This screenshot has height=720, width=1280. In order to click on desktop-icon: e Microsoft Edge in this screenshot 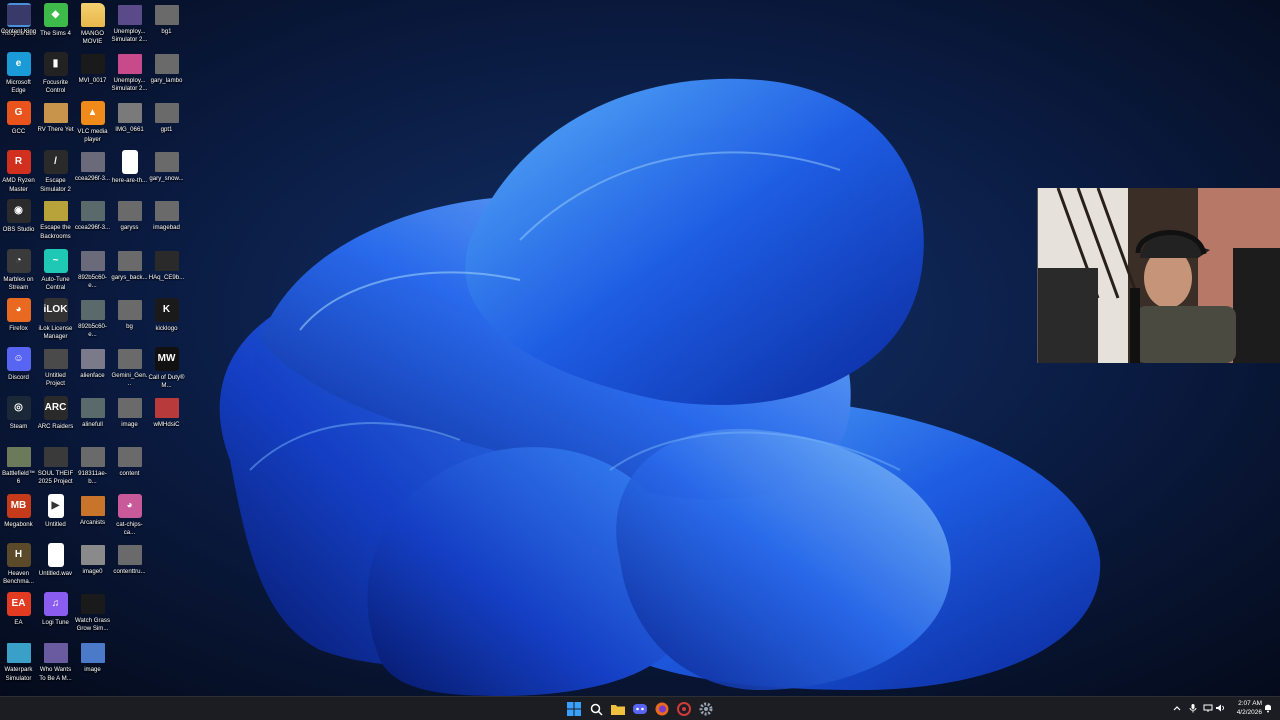, I will do `click(18, 74)`.